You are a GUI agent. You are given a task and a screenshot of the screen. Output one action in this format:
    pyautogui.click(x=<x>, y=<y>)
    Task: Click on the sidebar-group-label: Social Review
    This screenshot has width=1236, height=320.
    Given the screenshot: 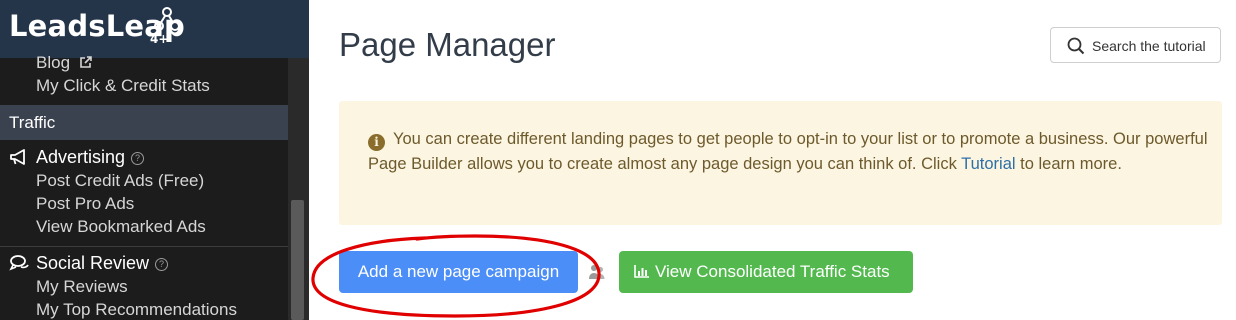 What is the action you would take?
    pyautogui.click(x=93, y=263)
    